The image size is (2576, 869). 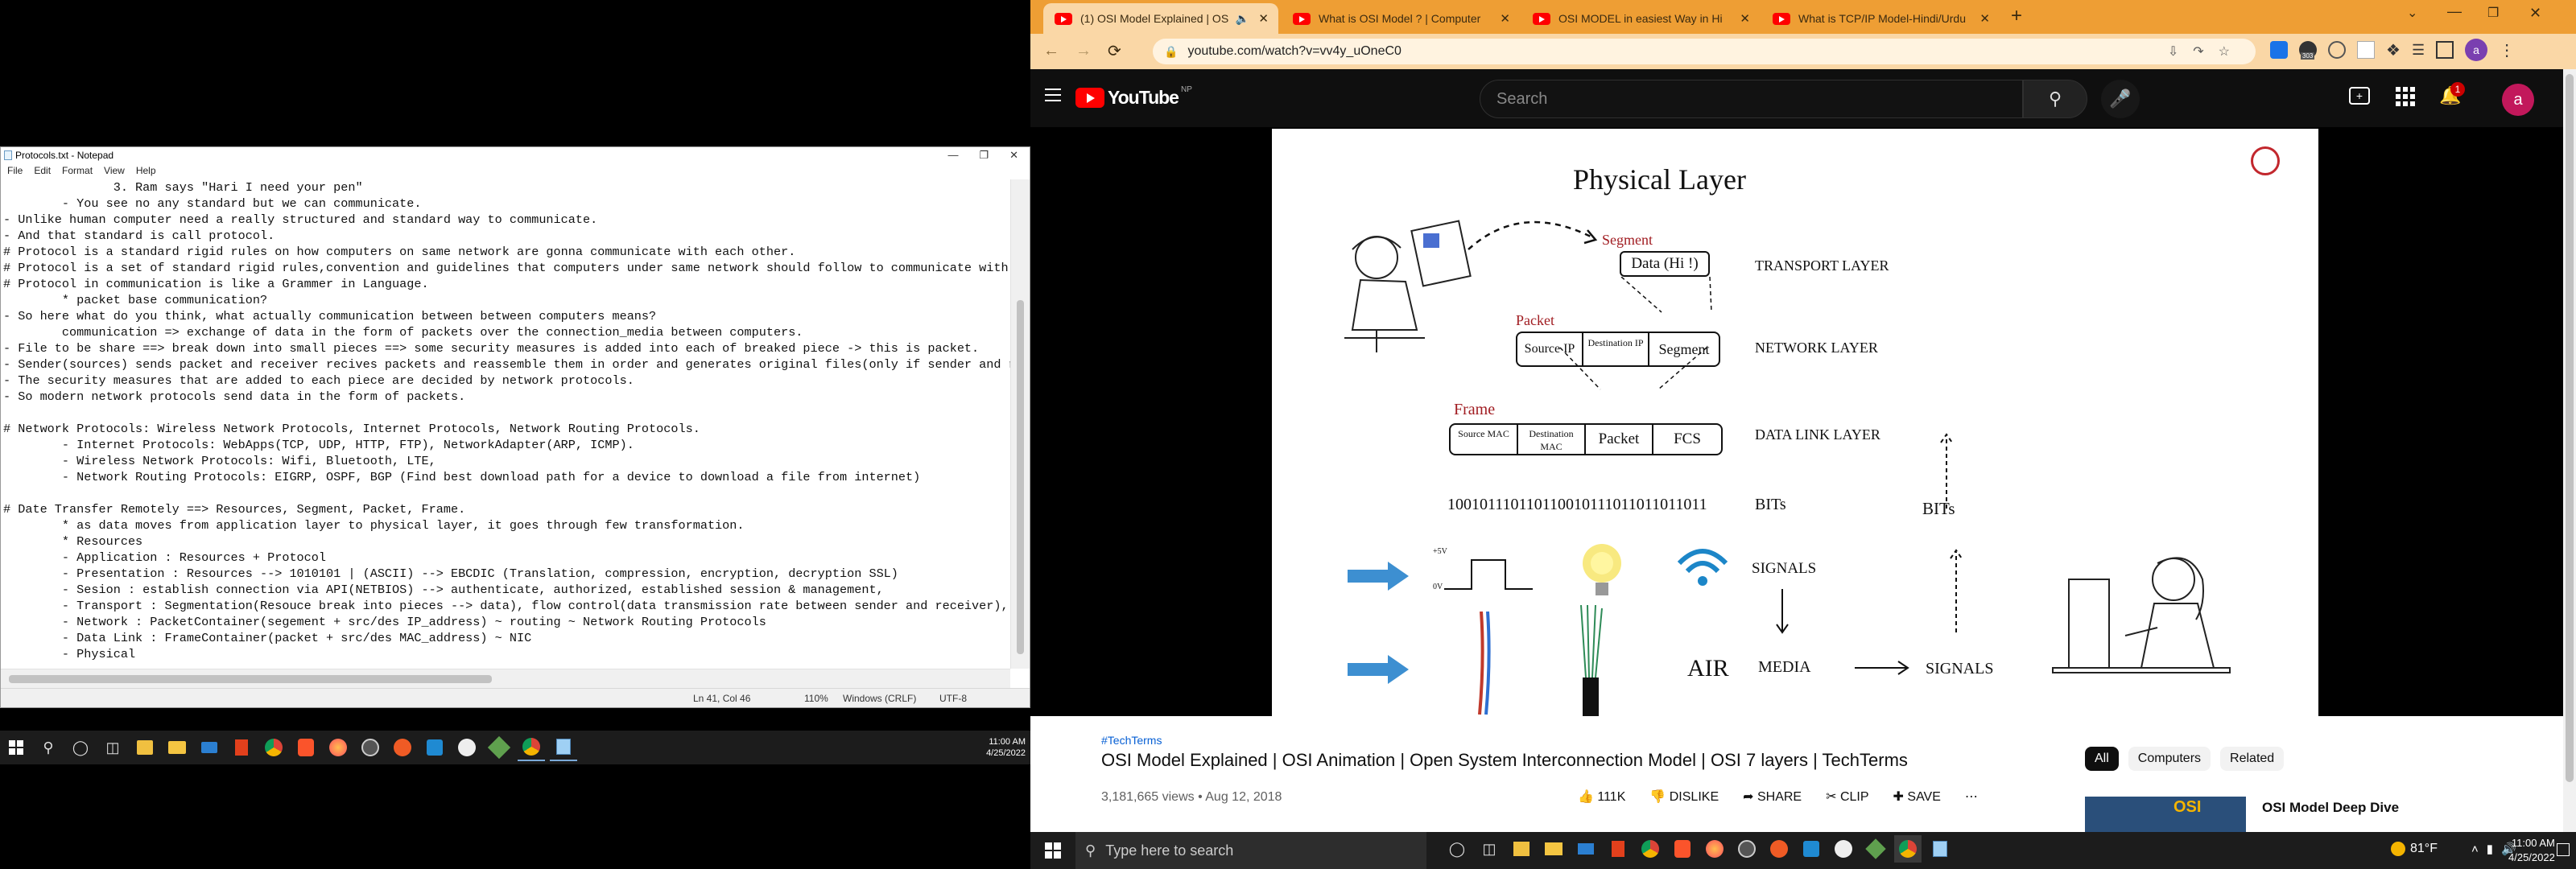 What do you see at coordinates (2418, 50) in the screenshot?
I see `reading-list-icon: ☰` at bounding box center [2418, 50].